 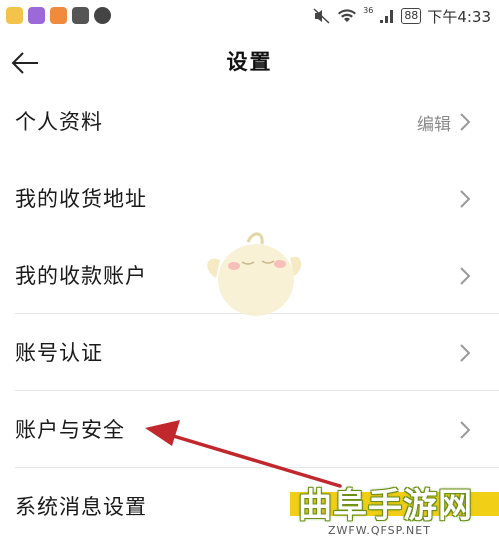 I want to click on clock: 下午4:33, so click(x=459, y=16).